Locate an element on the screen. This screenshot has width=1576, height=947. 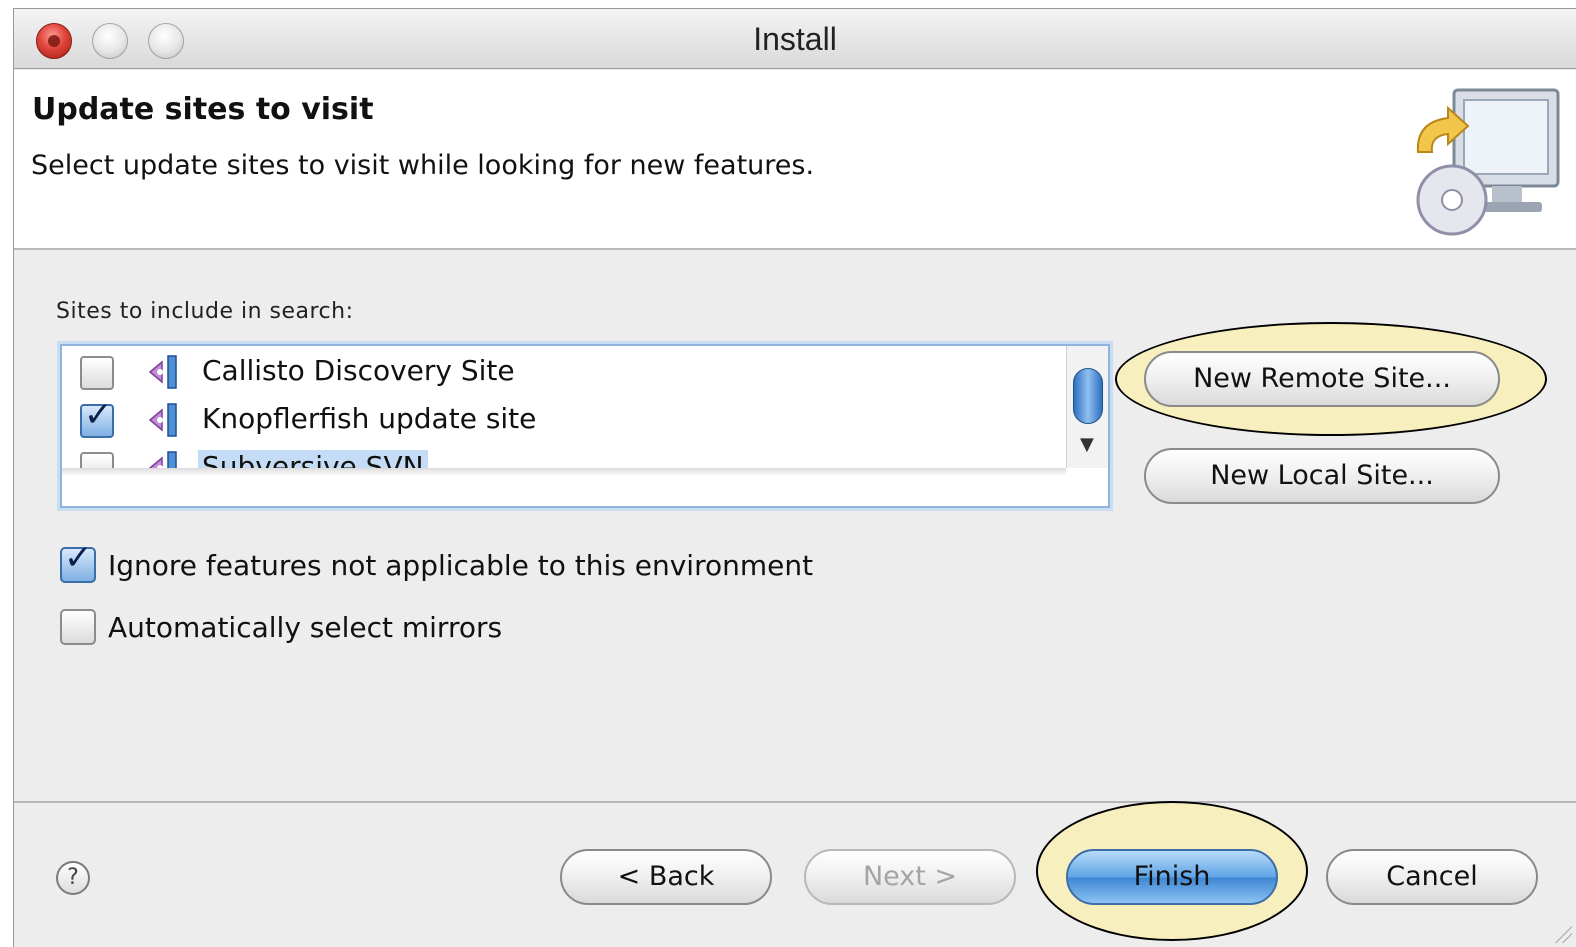
list-item: Subversive SVN is located at coordinates (564, 456).